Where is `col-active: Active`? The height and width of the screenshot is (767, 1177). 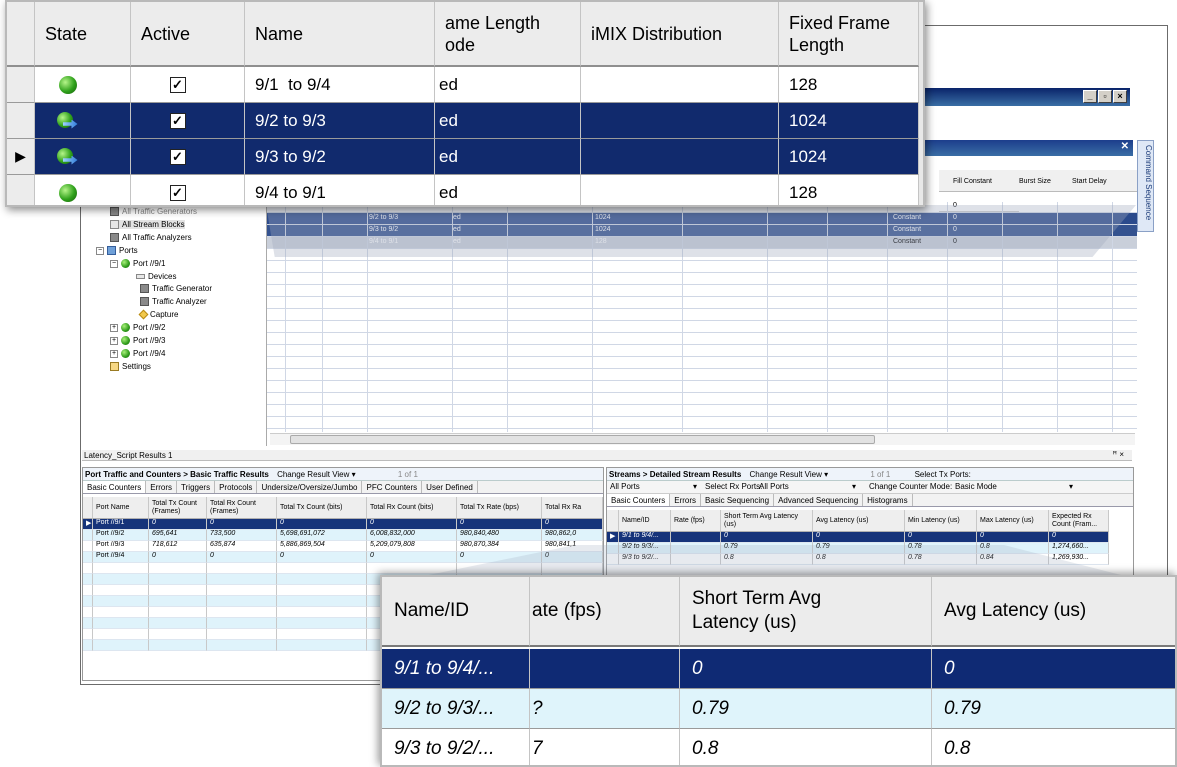
col-active: Active is located at coordinates (188, 34).